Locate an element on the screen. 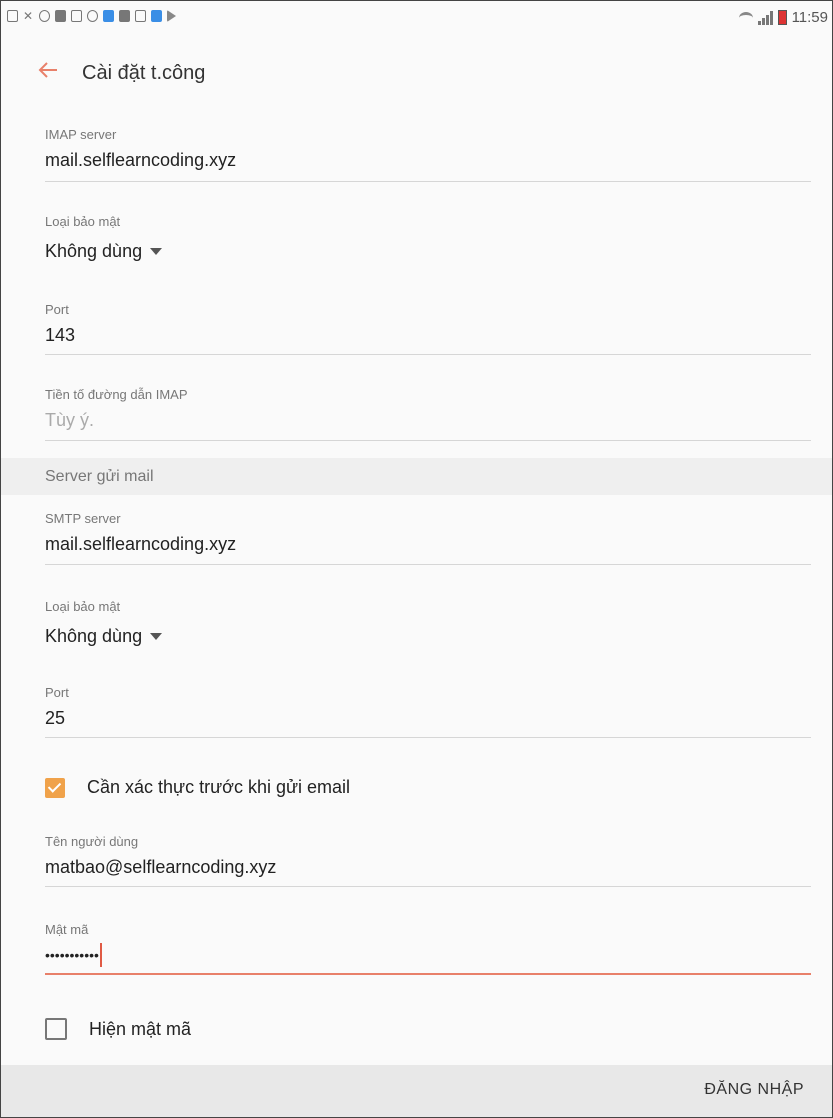 The image size is (833, 1118). require-auth-checkbox-row: Cần xác thực trước khi gửi email is located at coordinates (197, 787).